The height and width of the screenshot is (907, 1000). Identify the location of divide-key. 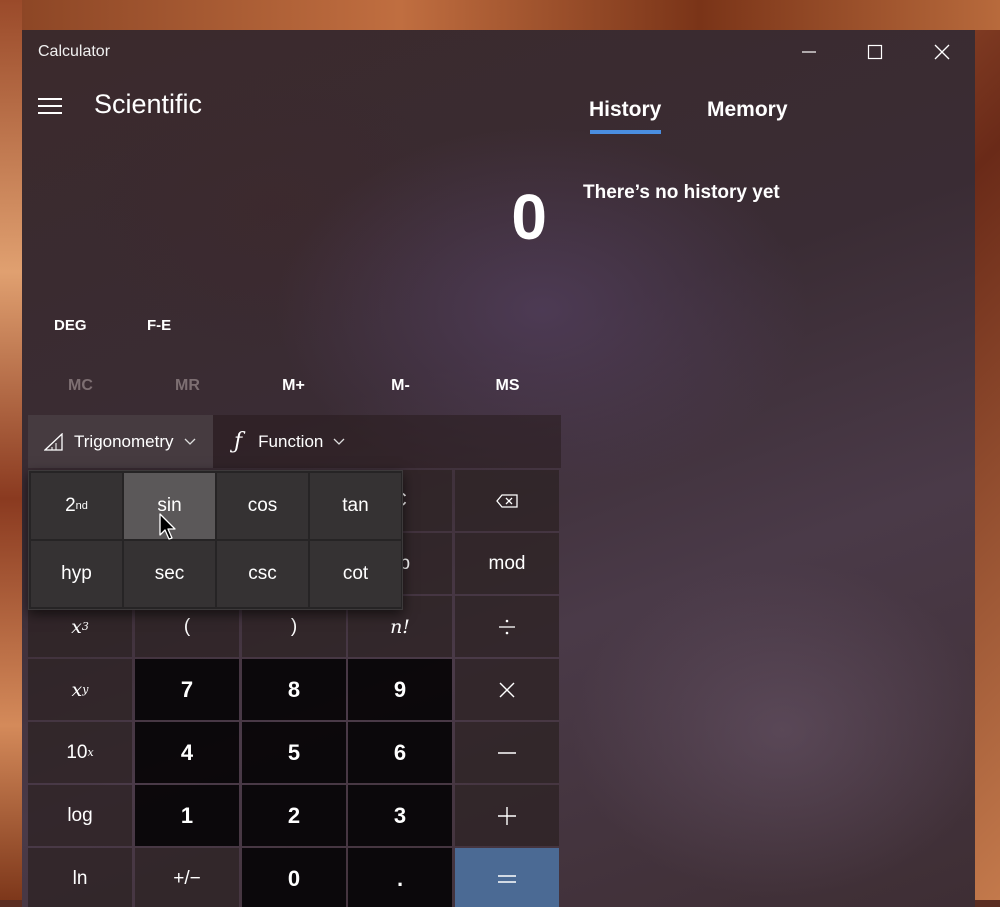
(507, 626).